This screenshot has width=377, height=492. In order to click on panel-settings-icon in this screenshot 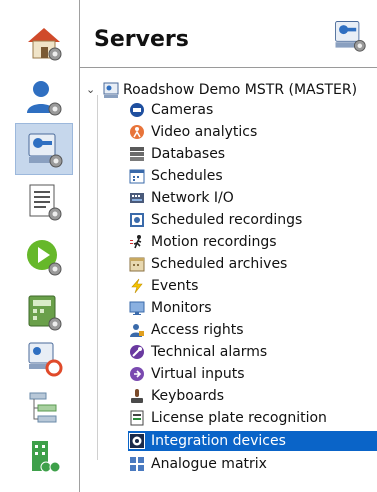, I will do `click(45, 313)`.